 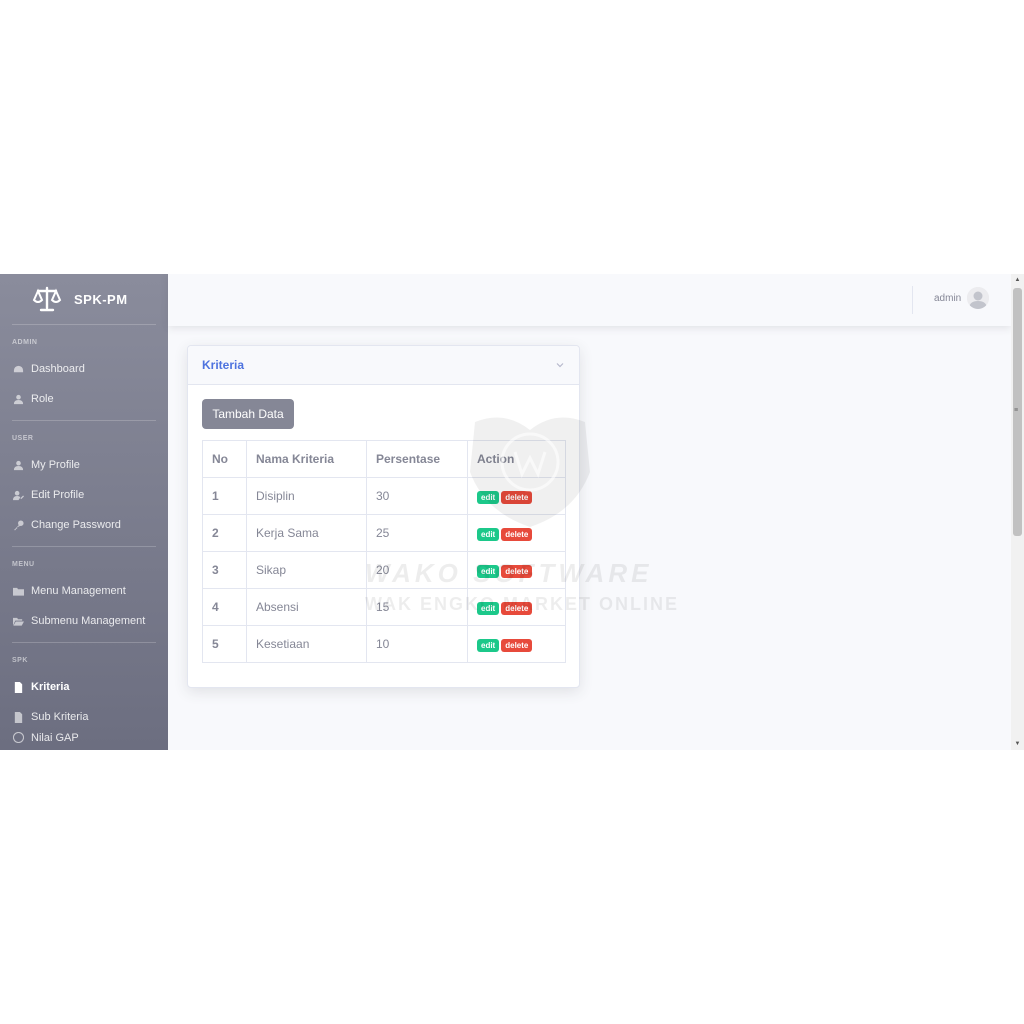 What do you see at coordinates (947, 298) in the screenshot?
I see `user-name: admin` at bounding box center [947, 298].